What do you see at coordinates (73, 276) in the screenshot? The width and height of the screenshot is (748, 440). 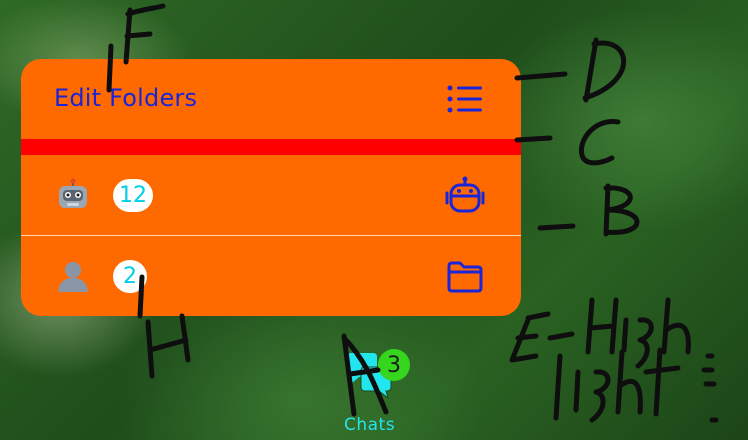 I see `person-silhouette-emoji-icon` at bounding box center [73, 276].